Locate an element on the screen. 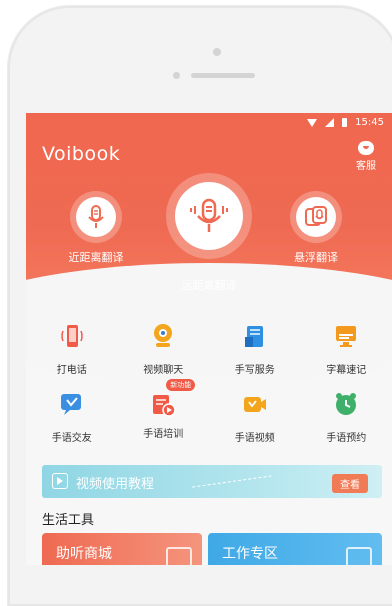 This screenshot has height=606, width=392. floating-translation-button: 悬浮翻译 is located at coordinates (316, 228).